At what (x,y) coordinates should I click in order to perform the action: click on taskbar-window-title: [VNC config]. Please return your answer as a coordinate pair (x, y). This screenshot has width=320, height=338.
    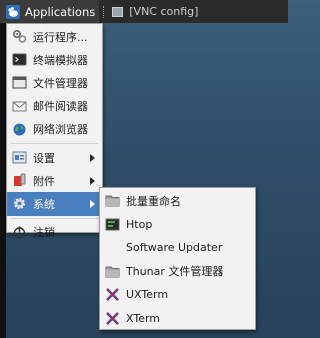
    Looking at the image, I should click on (164, 11).